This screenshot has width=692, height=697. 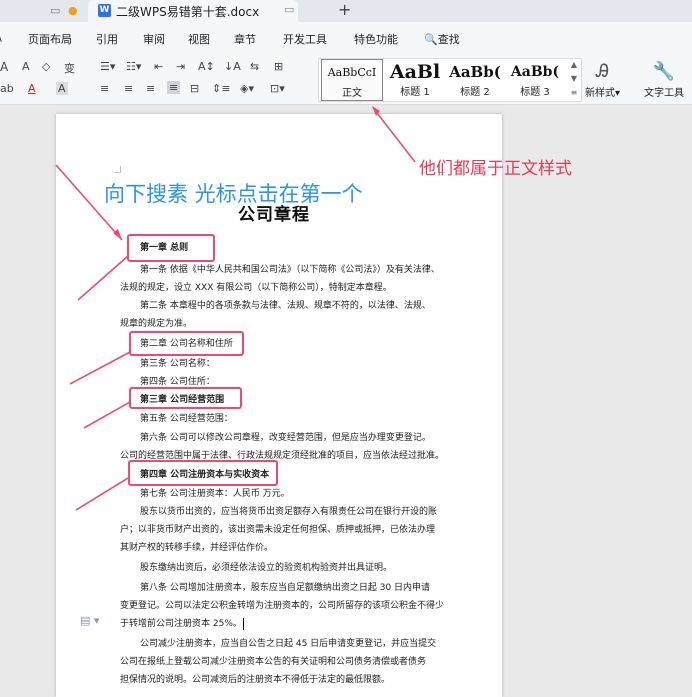 What do you see at coordinates (62, 88) in the screenshot?
I see `char-shading-icon: A` at bounding box center [62, 88].